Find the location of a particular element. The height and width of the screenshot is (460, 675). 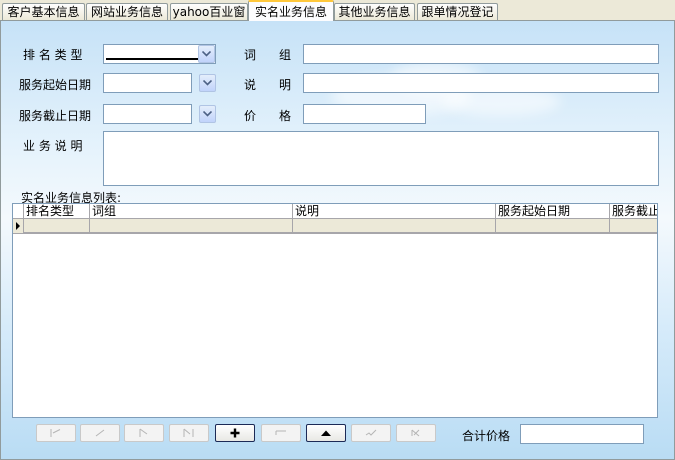

delete-record-button is located at coordinates (281, 433).